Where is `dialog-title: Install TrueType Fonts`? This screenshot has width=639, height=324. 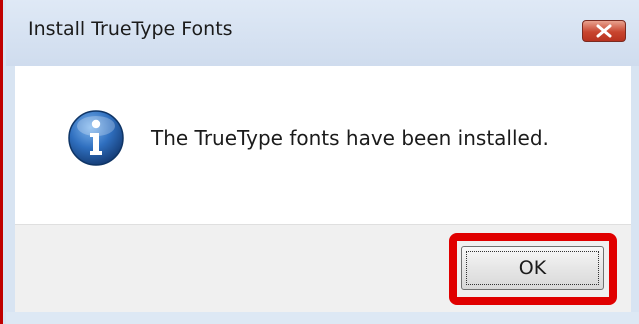 dialog-title: Install TrueType Fonts is located at coordinates (130, 29).